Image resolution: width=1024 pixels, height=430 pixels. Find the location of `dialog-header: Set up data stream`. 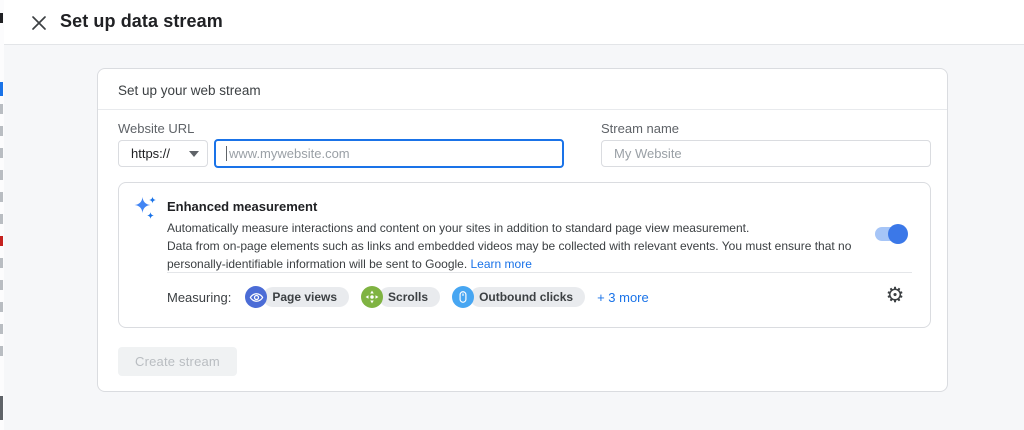

dialog-header: Set up data stream is located at coordinates (512, 22).